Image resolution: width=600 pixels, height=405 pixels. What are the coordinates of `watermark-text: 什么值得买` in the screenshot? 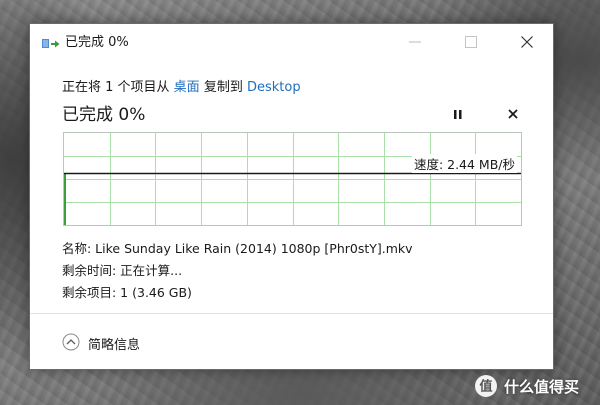 It's located at (542, 387).